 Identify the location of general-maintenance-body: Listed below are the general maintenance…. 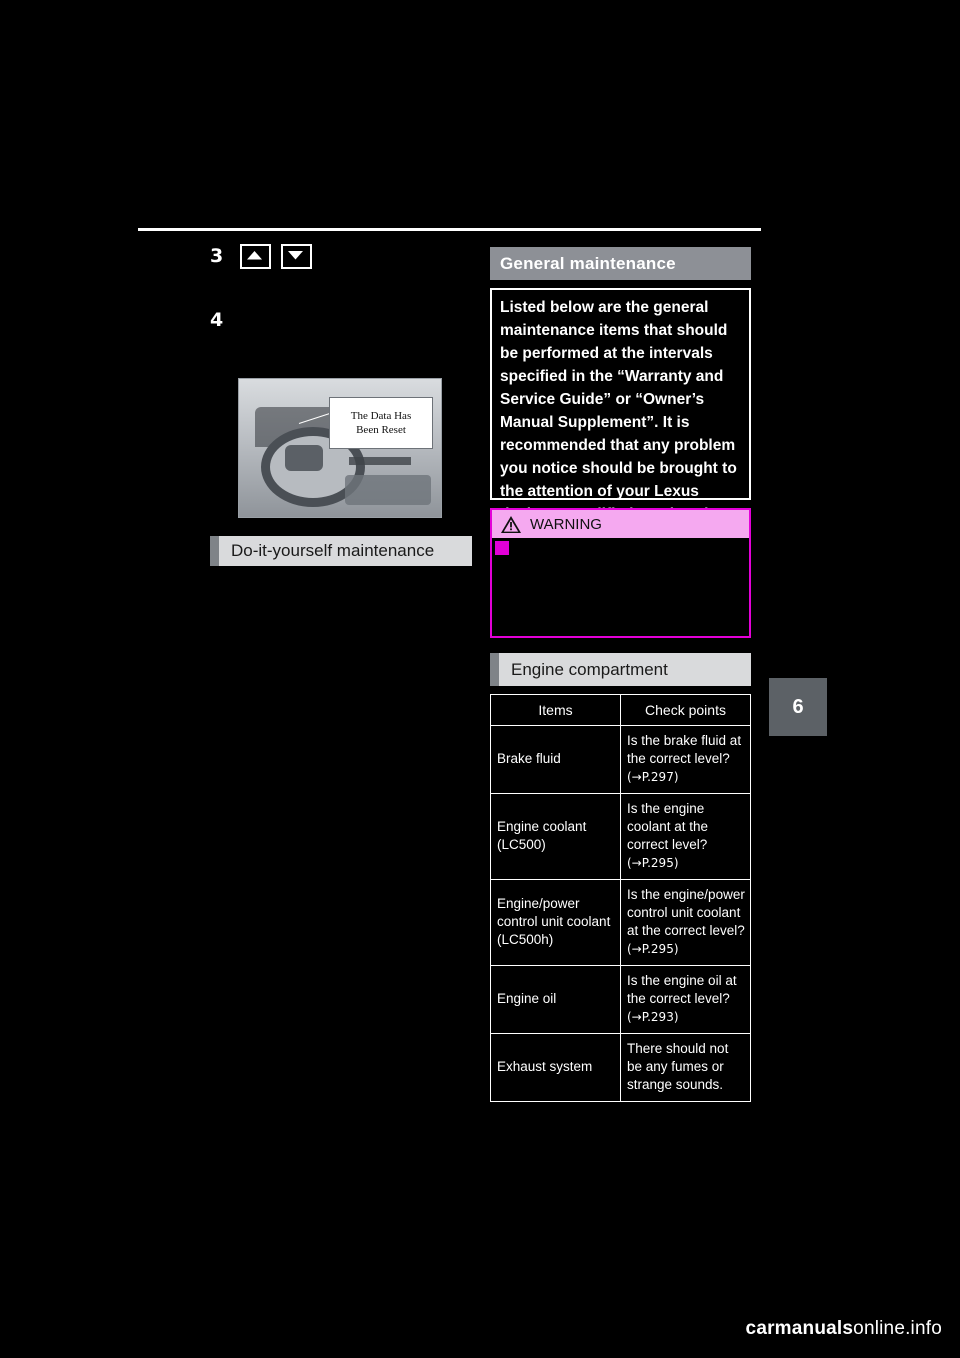
(620, 417).